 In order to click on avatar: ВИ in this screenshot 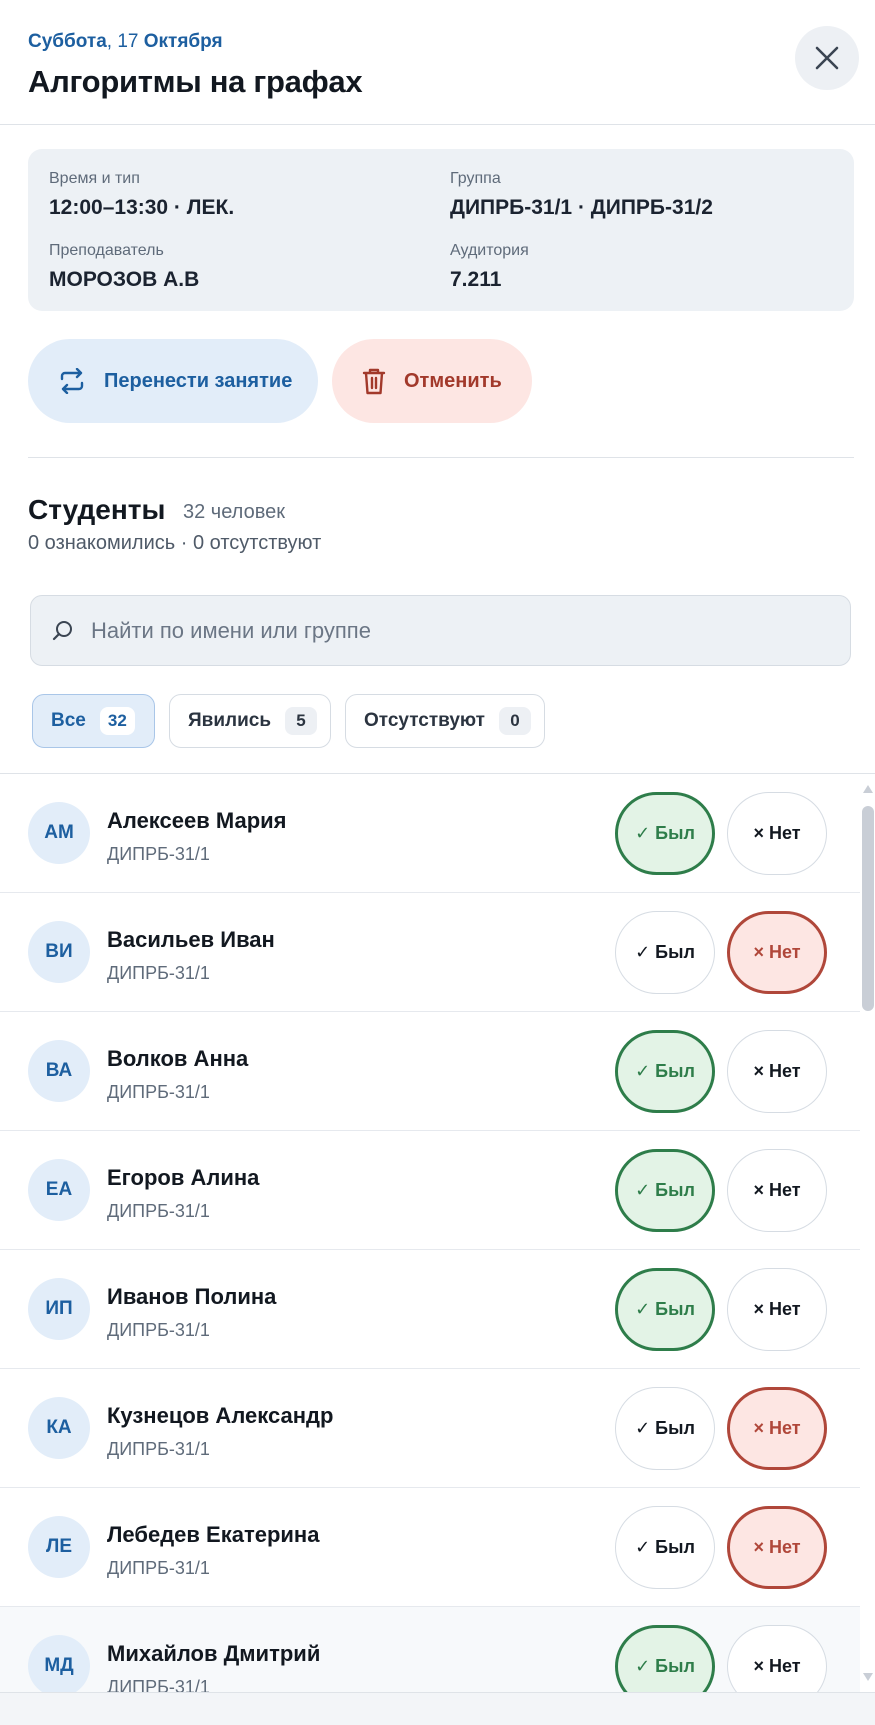, I will do `click(59, 952)`.